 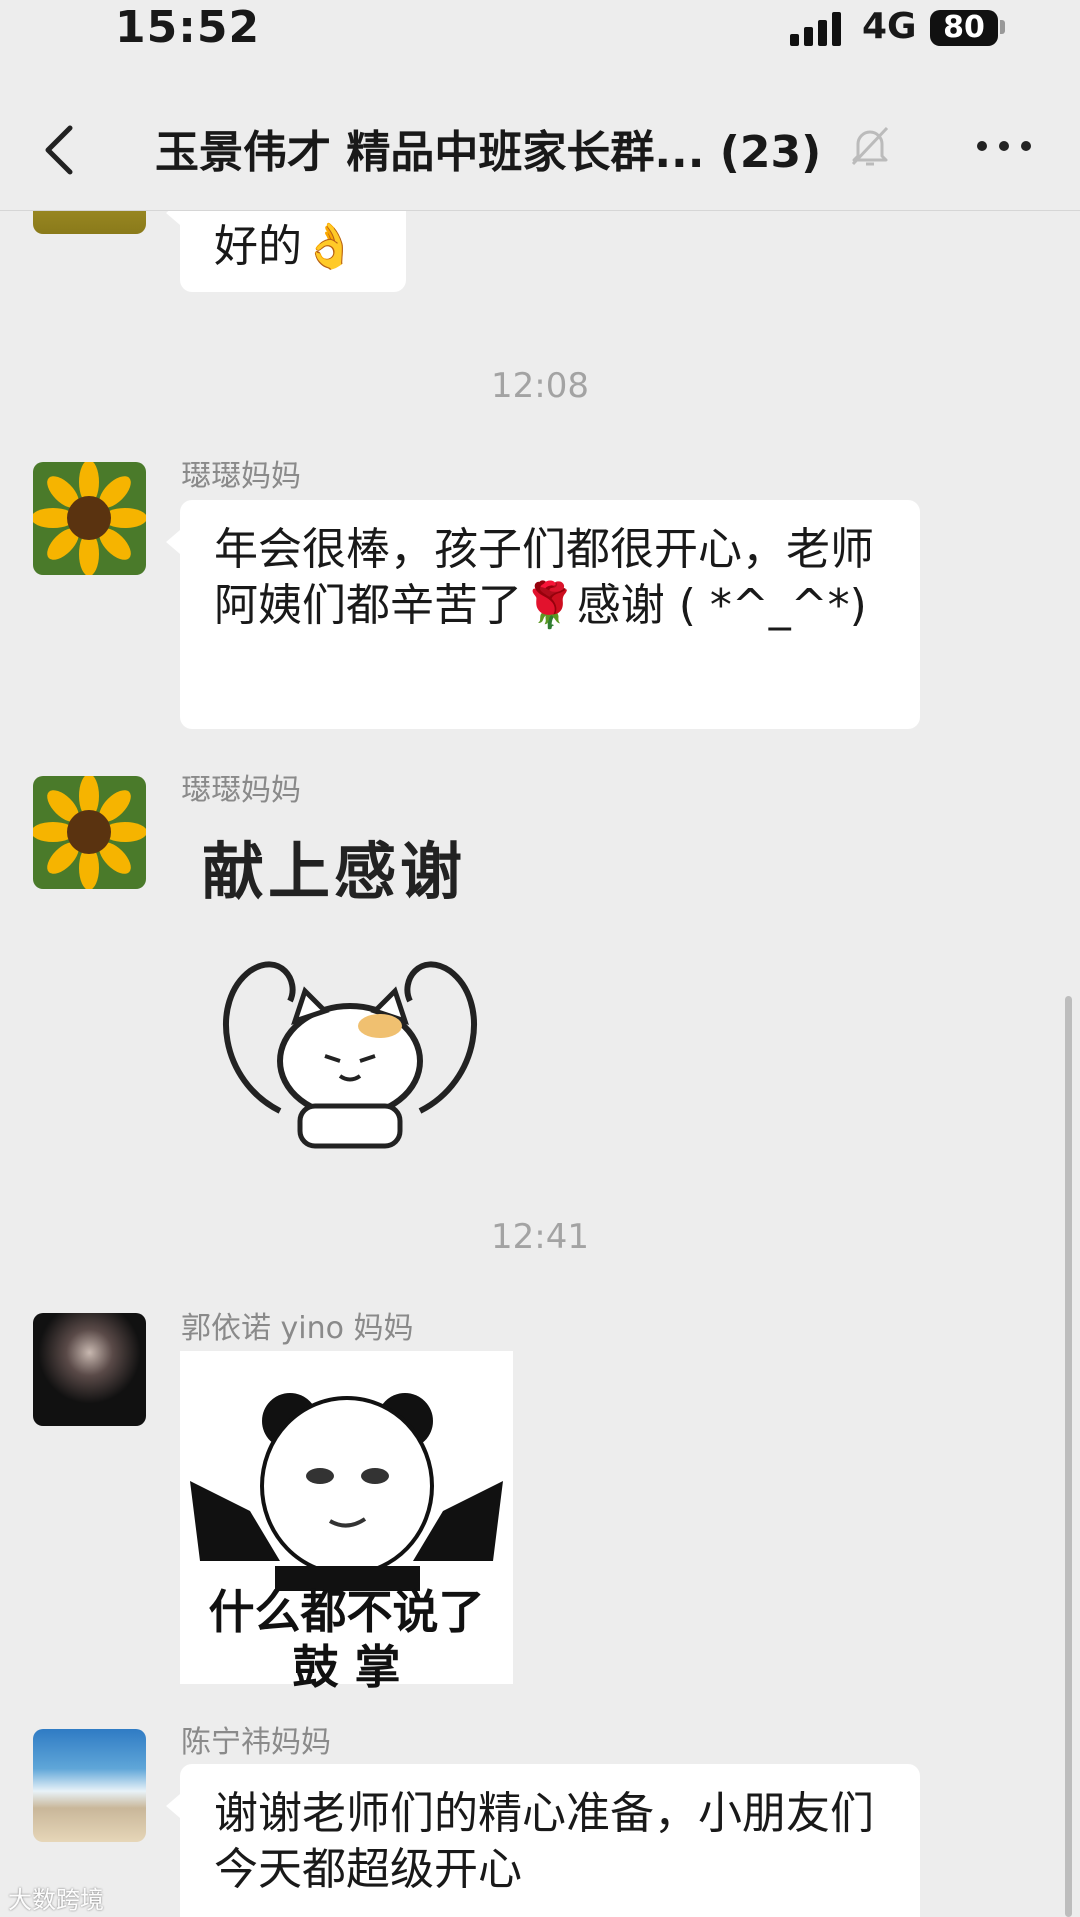 I want to click on battery-icon: 80, so click(x=964, y=28).